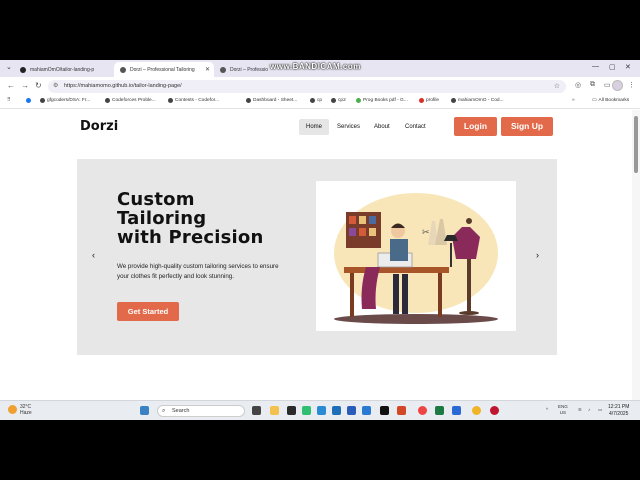 The image size is (640, 480). Describe the element at coordinates (181, 411) in the screenshot. I see `search-placeholder: Search` at that location.